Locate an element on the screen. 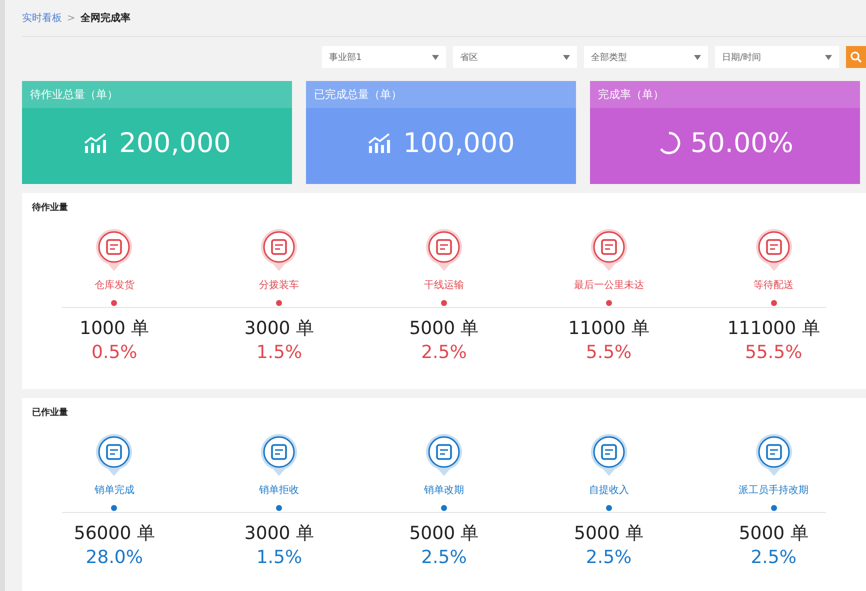  item-label: 销单完成 is located at coordinates (114, 490).